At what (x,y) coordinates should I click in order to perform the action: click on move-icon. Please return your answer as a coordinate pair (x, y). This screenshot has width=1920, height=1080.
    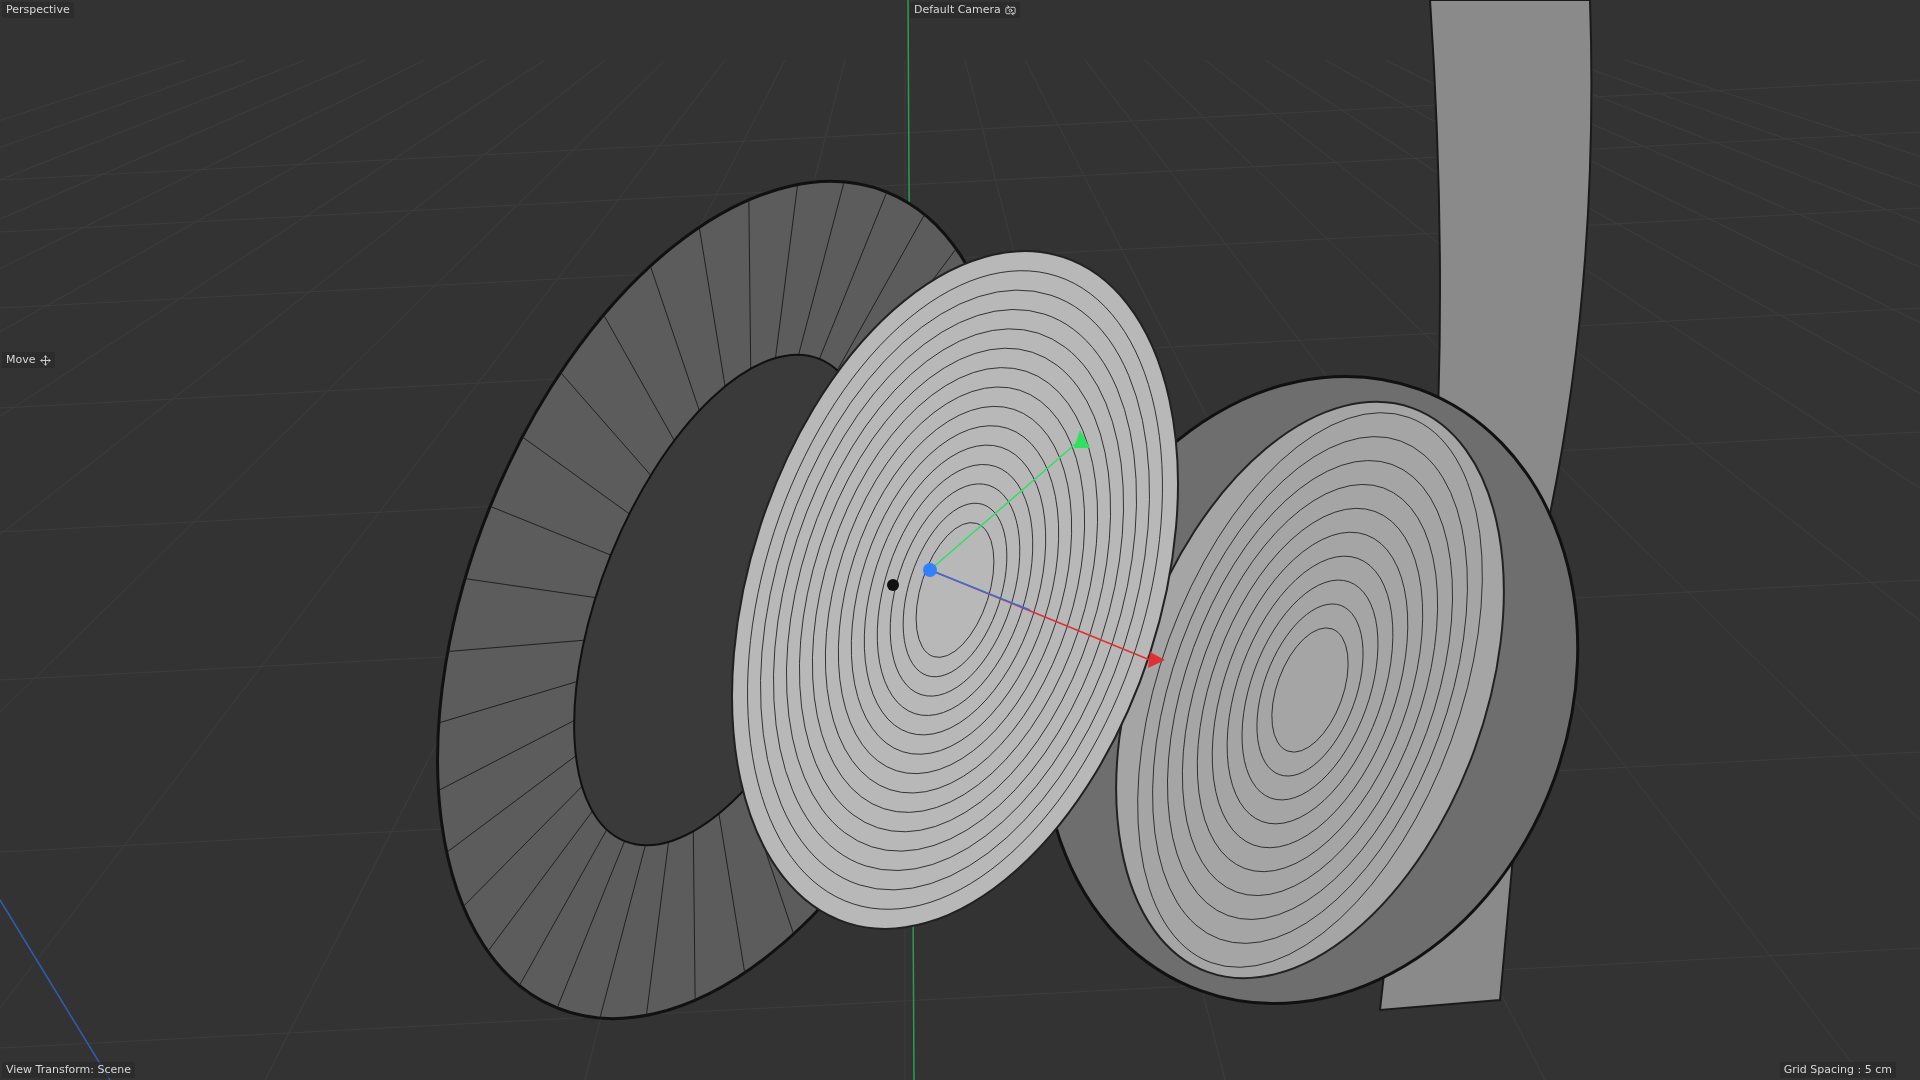
    Looking at the image, I should click on (45, 360).